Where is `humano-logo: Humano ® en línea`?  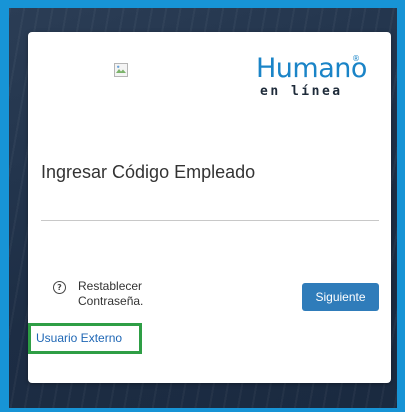
humano-logo: Humano ® en línea is located at coordinates (311, 84).